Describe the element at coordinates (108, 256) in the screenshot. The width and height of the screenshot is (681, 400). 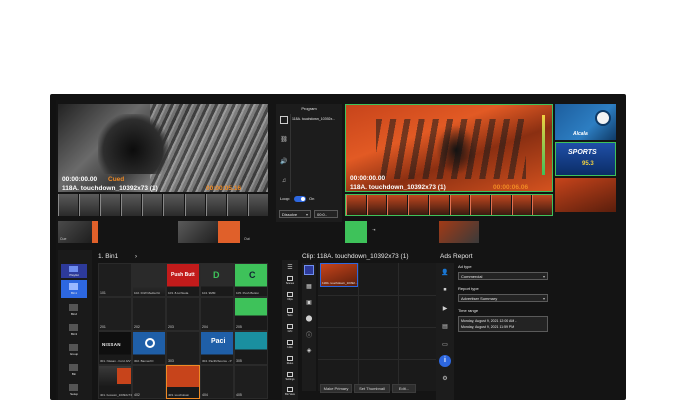
I see `bin-title: 1. Bin1` at that location.